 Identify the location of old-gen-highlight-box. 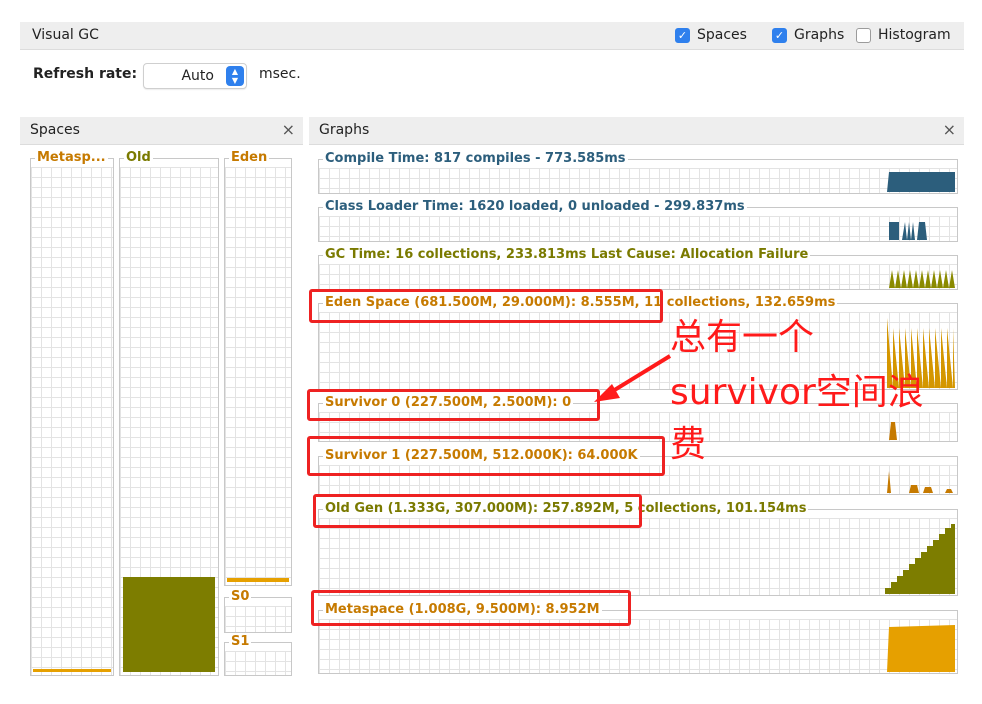
(477, 511).